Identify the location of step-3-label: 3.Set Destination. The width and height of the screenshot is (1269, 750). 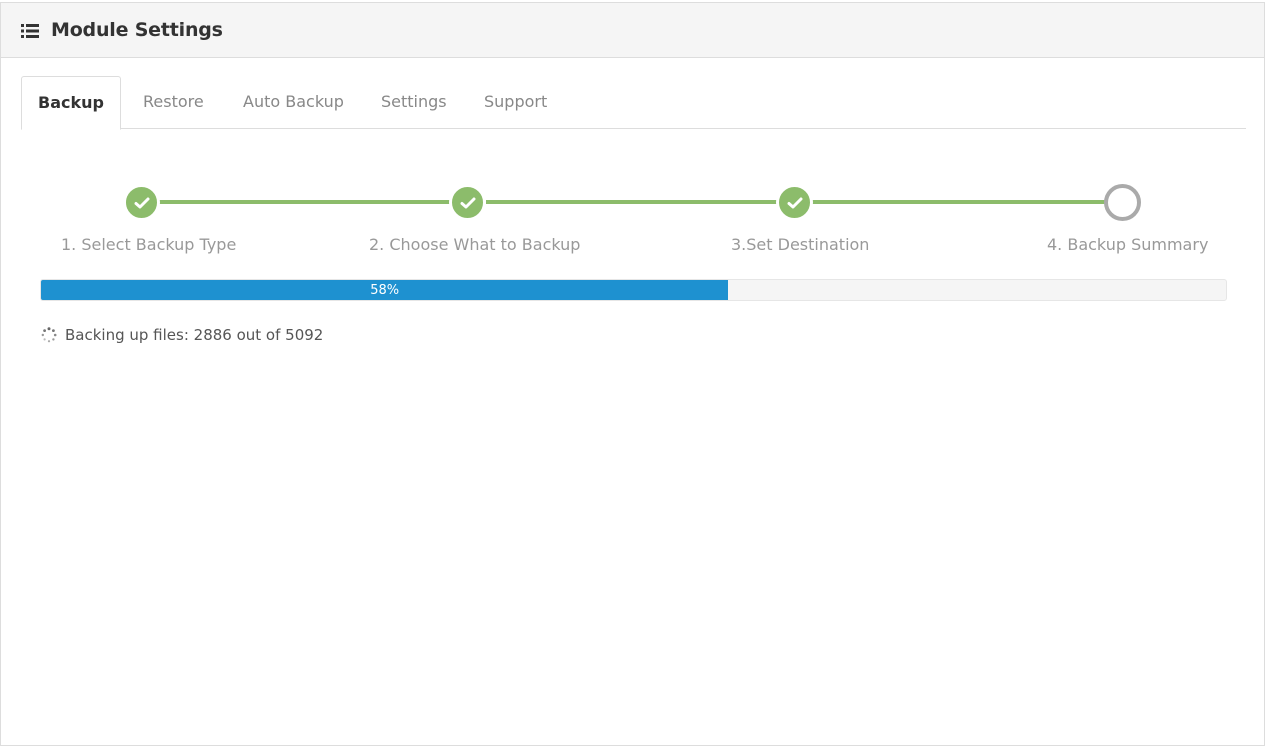
(800, 244).